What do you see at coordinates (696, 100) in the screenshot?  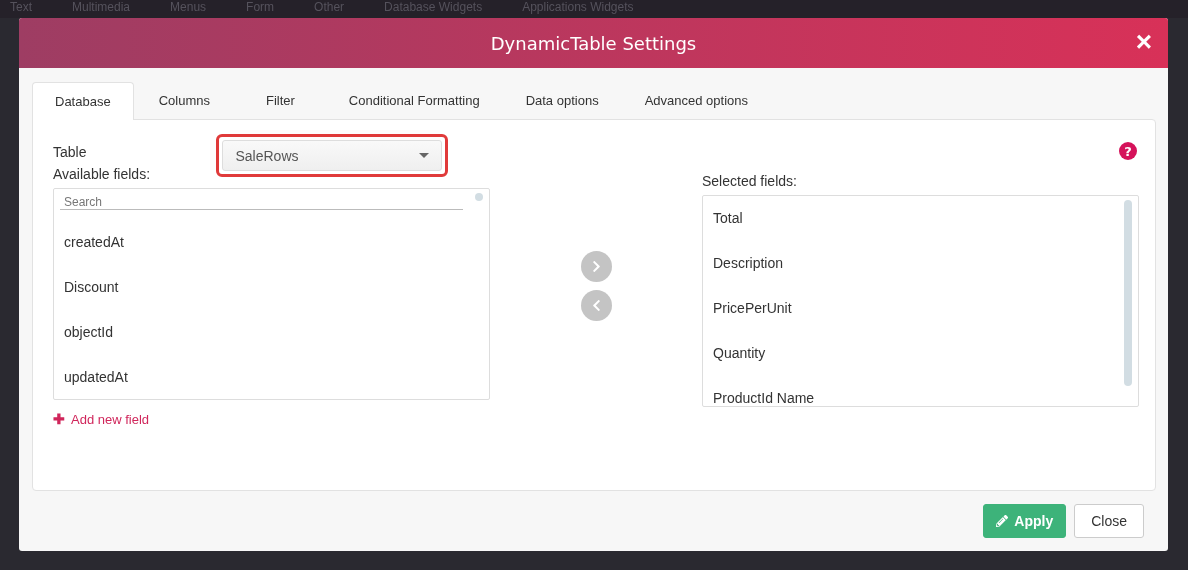 I see `tab: Advanced options` at bounding box center [696, 100].